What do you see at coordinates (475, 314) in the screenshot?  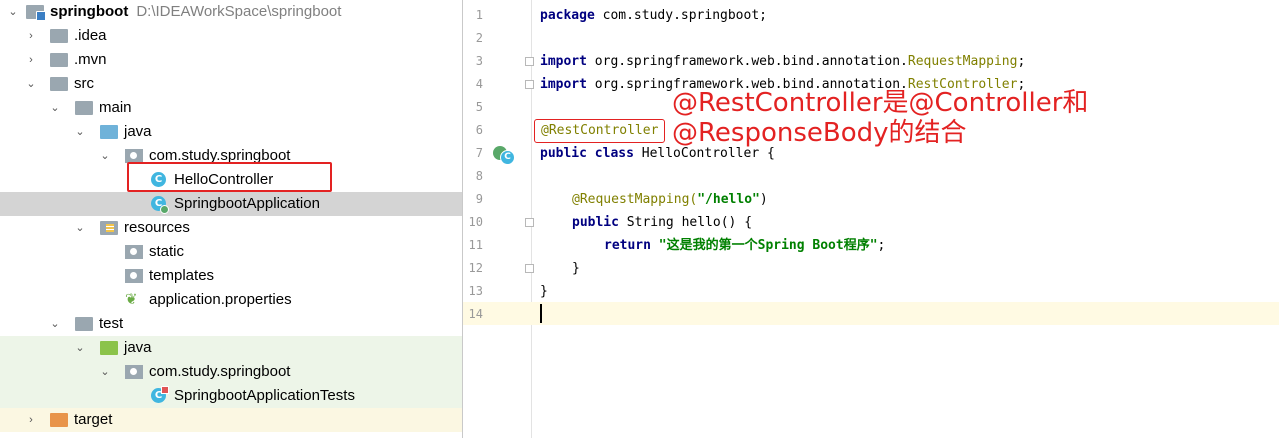 I see `line-number: 14` at bounding box center [475, 314].